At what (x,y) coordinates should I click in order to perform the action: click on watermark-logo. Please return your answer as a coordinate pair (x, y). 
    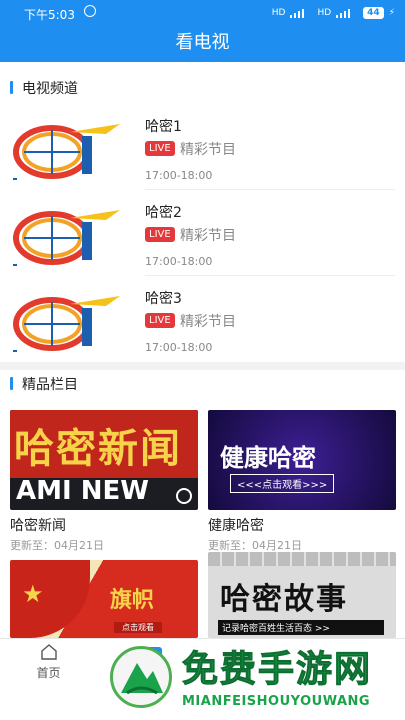
    Looking at the image, I should click on (141, 677).